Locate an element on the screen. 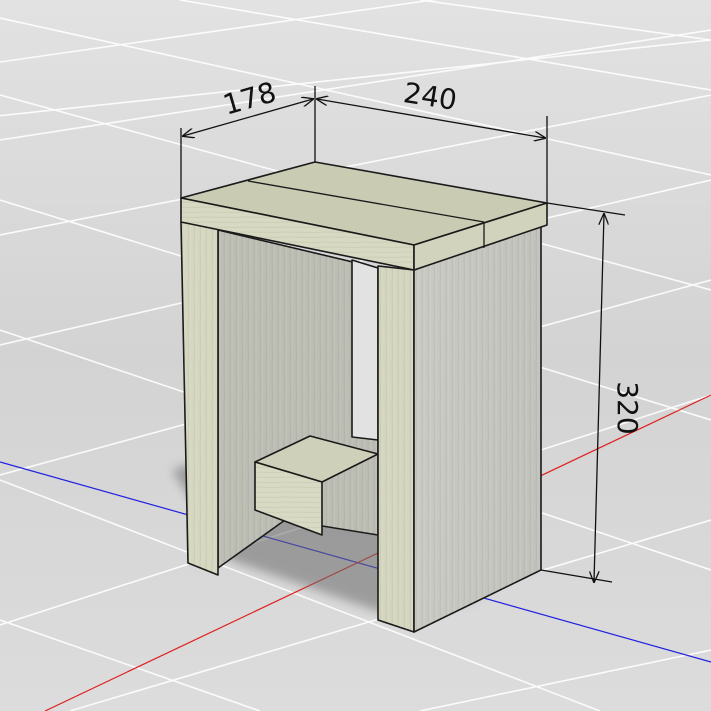  leg-gap is located at coordinates (365, 350).